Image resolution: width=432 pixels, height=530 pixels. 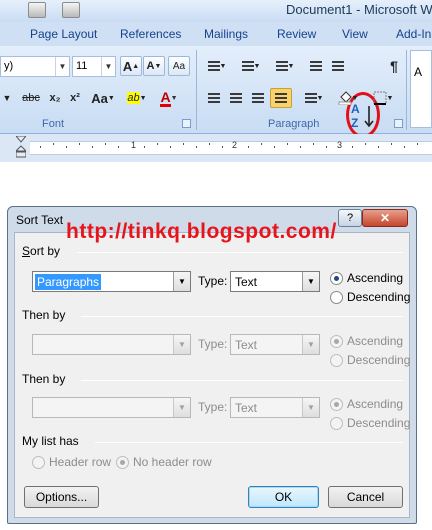 I want to click on styles-gallery: A, so click(x=421, y=89).